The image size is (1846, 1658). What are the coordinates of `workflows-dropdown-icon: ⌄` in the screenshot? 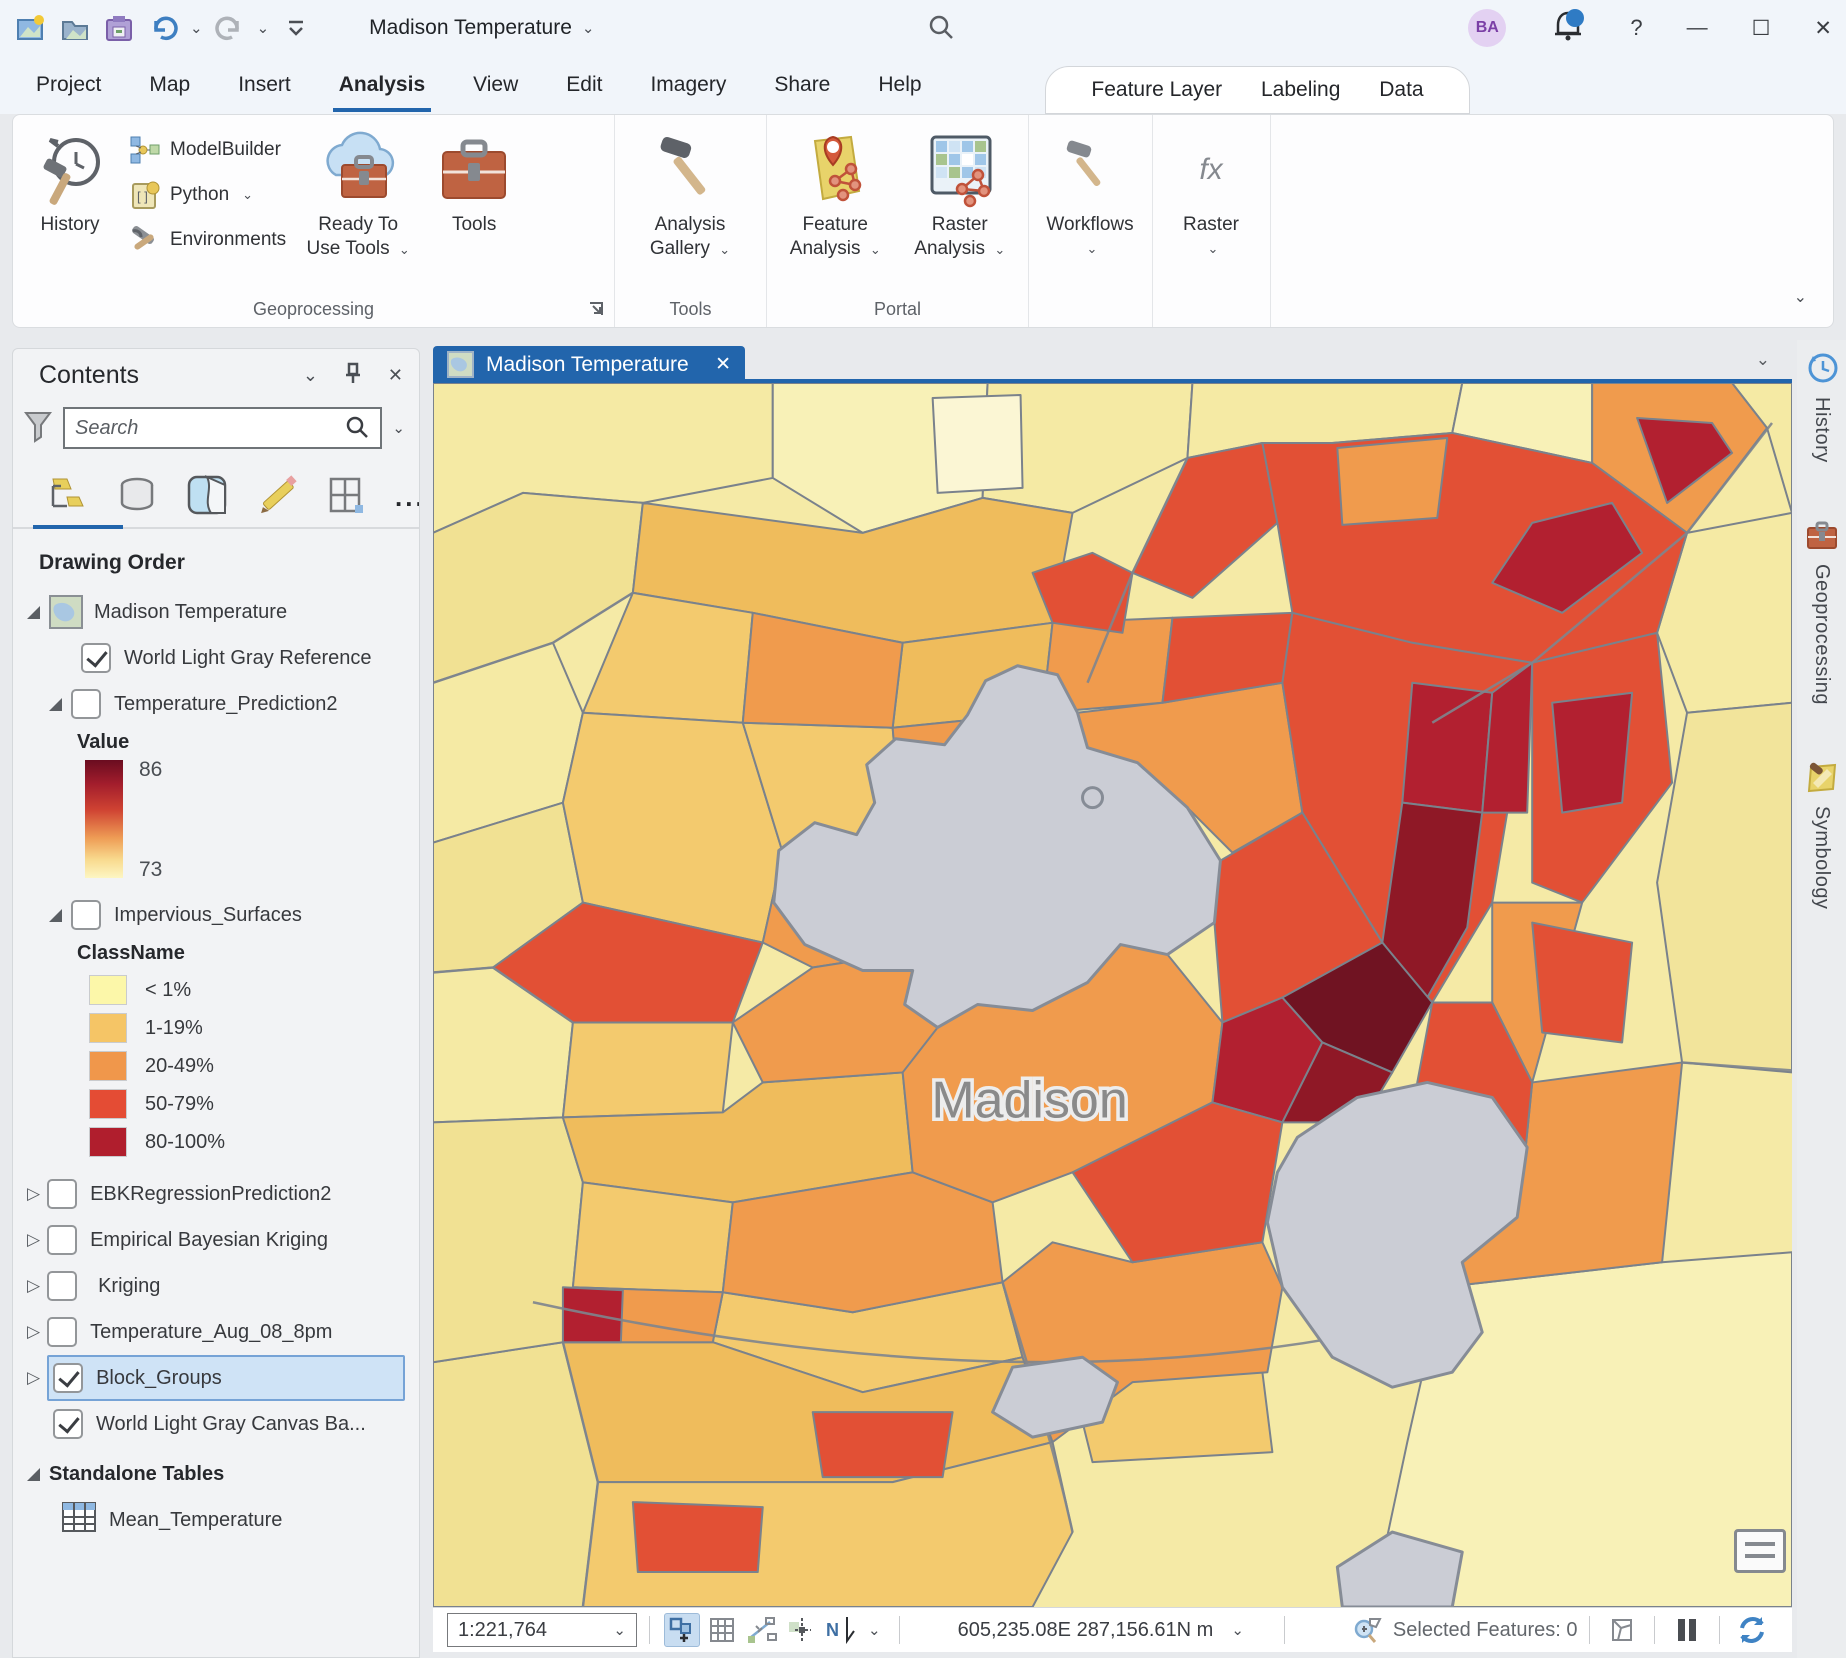 It's located at (1092, 249).